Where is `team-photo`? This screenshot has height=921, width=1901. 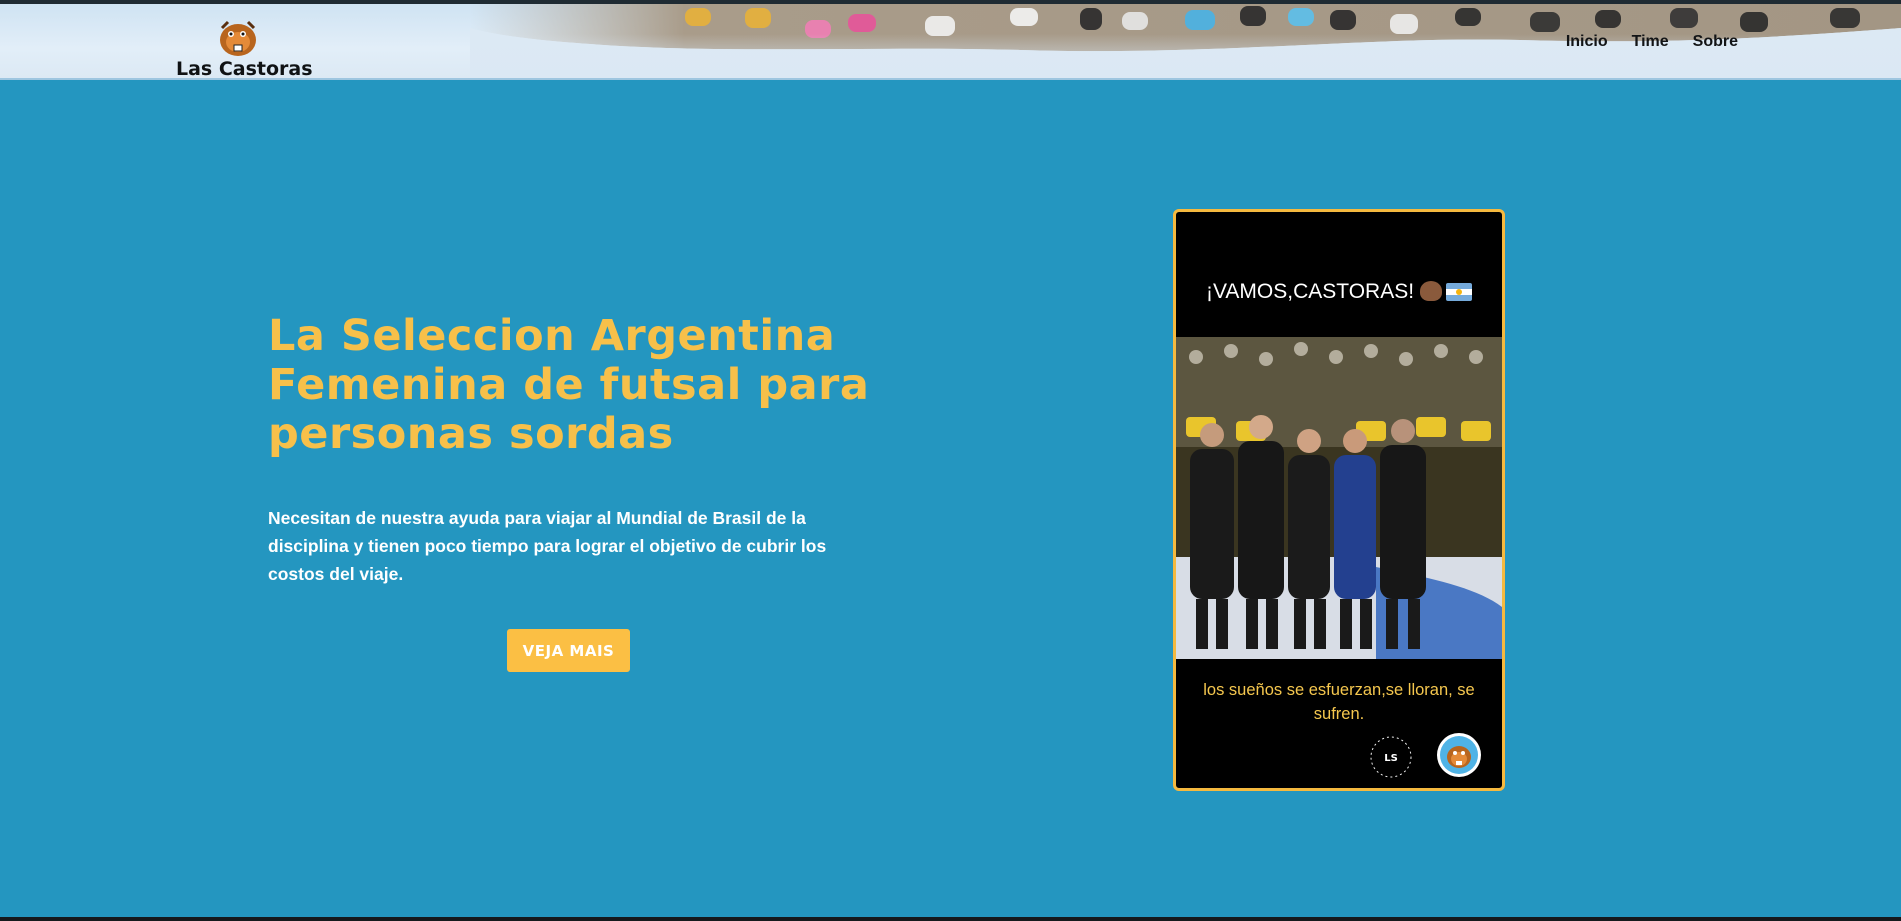
team-photo is located at coordinates (1339, 498).